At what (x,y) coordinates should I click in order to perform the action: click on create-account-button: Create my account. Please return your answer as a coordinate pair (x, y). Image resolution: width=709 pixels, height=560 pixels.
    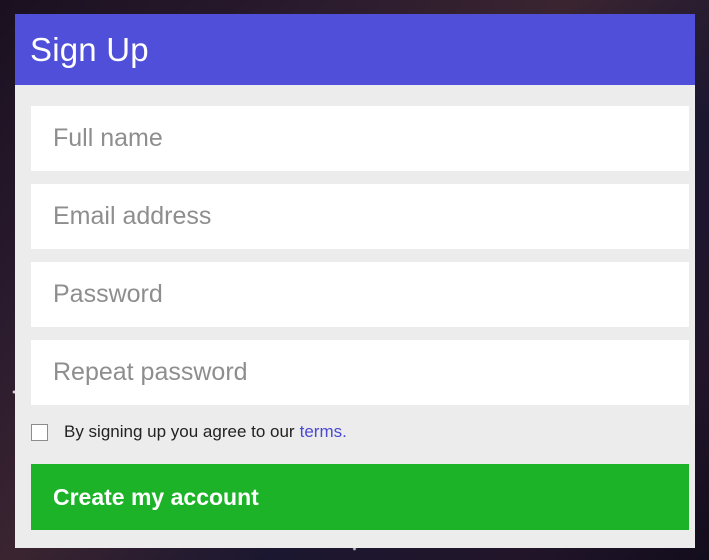
    Looking at the image, I should click on (360, 497).